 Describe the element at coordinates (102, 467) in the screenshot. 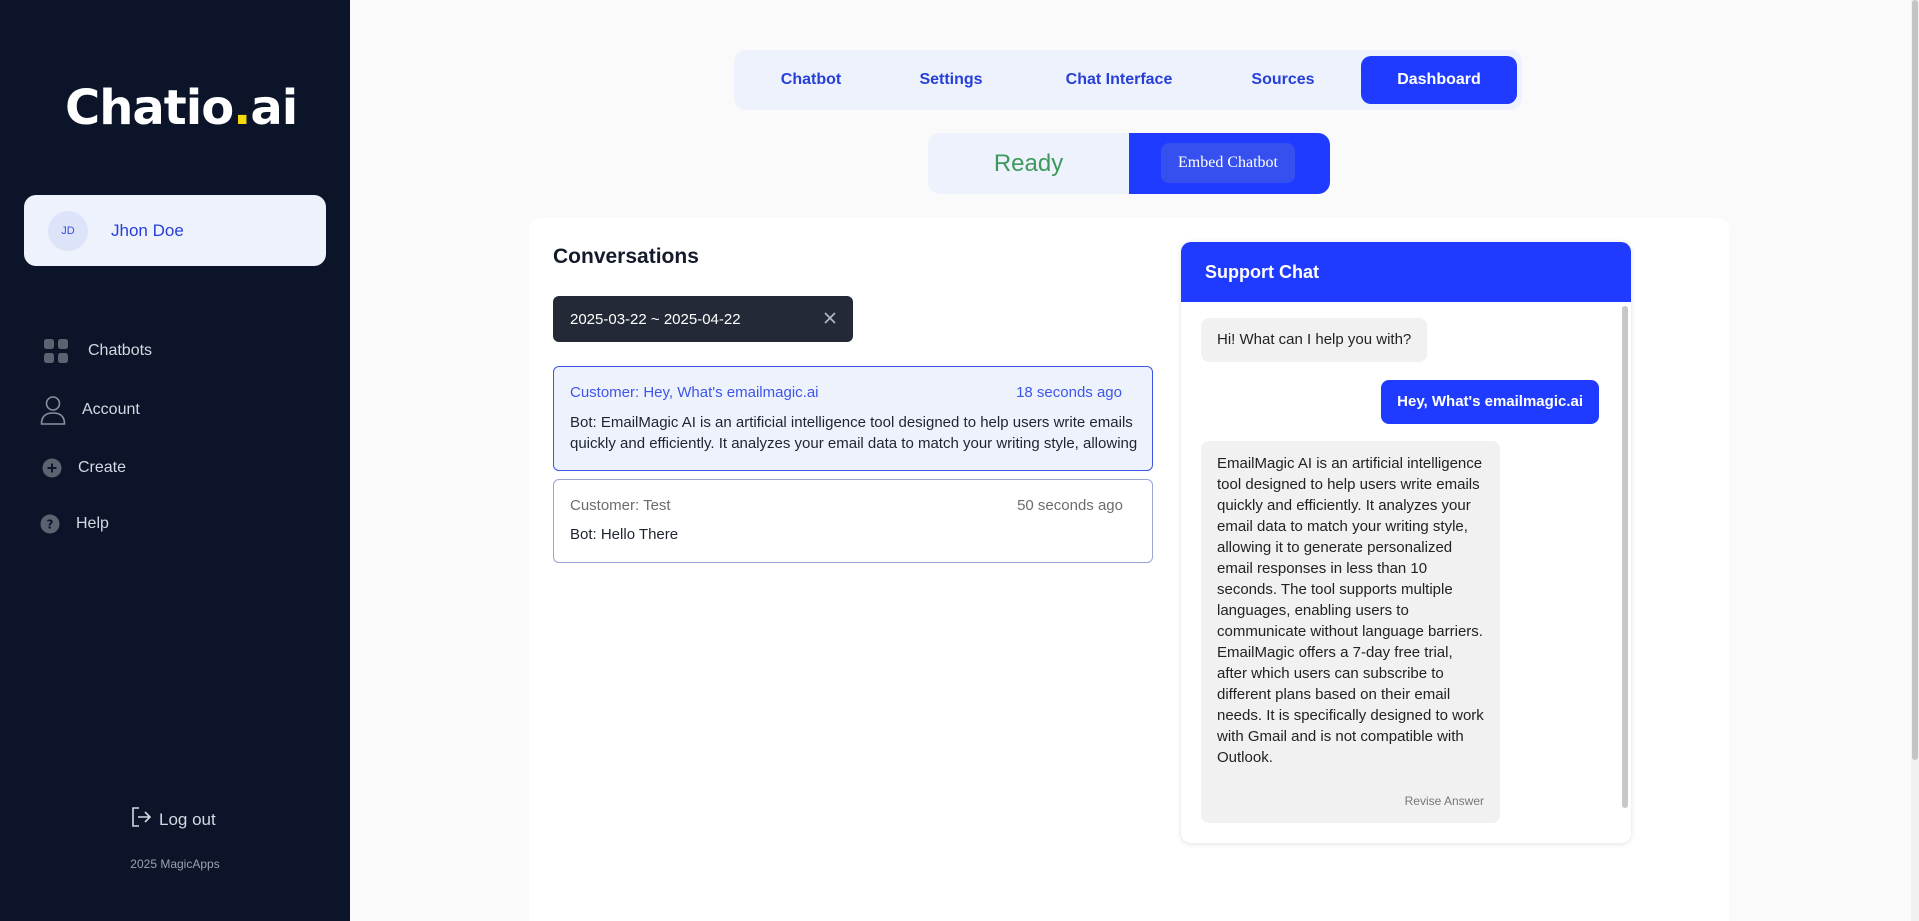

I see `sidebar-item-label: Create` at that location.